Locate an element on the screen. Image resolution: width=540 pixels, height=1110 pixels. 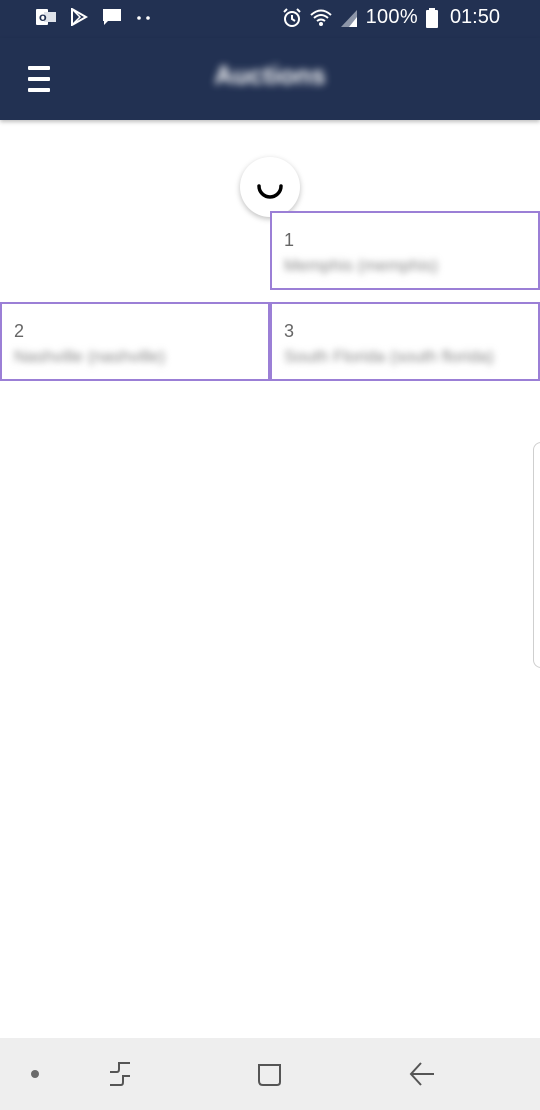
notification-icons: O is located at coordinates (94, 17).